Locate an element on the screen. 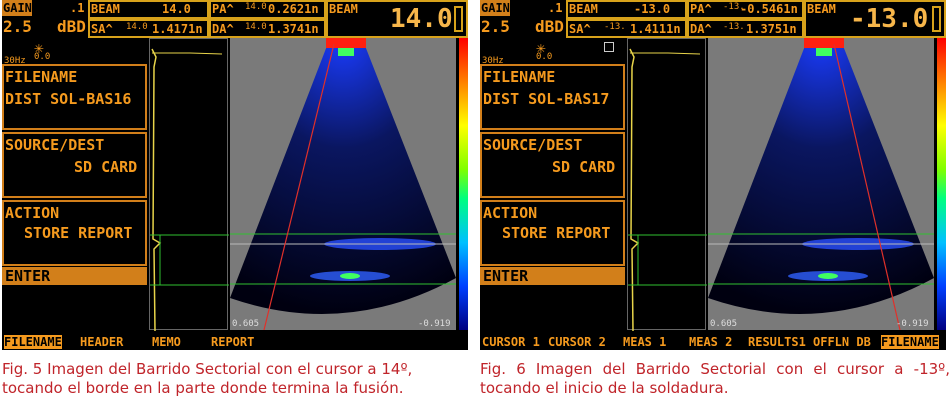 Image resolution: width=950 pixels, height=406 pixels. beam-value: -13.0 is located at coordinates (652, 9).